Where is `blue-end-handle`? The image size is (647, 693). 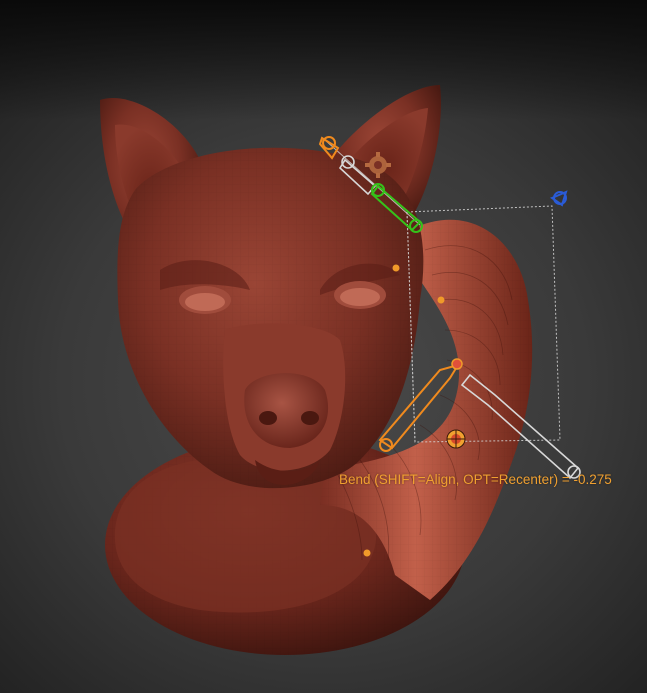
blue-end-handle is located at coordinates (558, 198).